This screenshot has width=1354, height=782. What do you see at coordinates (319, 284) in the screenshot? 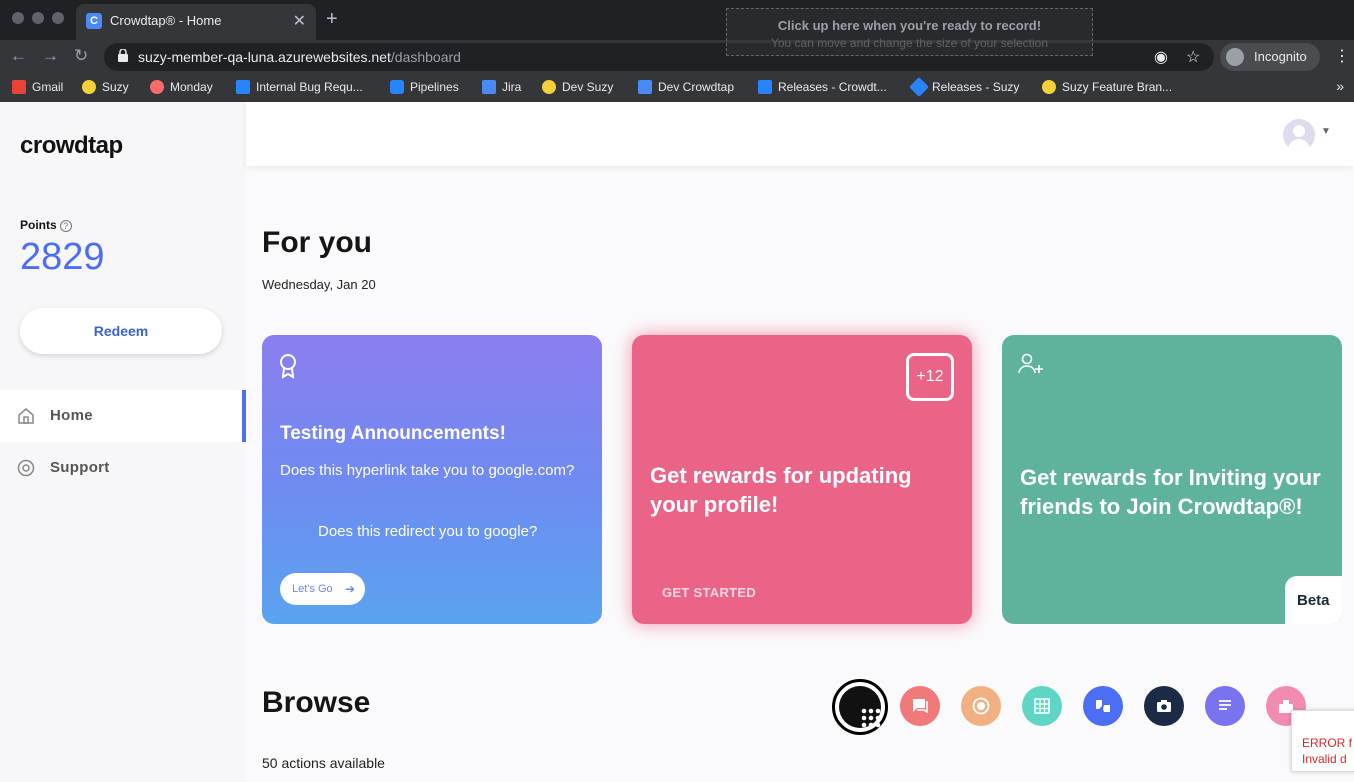
I see `date-label: Wednesday, Jan 20` at bounding box center [319, 284].